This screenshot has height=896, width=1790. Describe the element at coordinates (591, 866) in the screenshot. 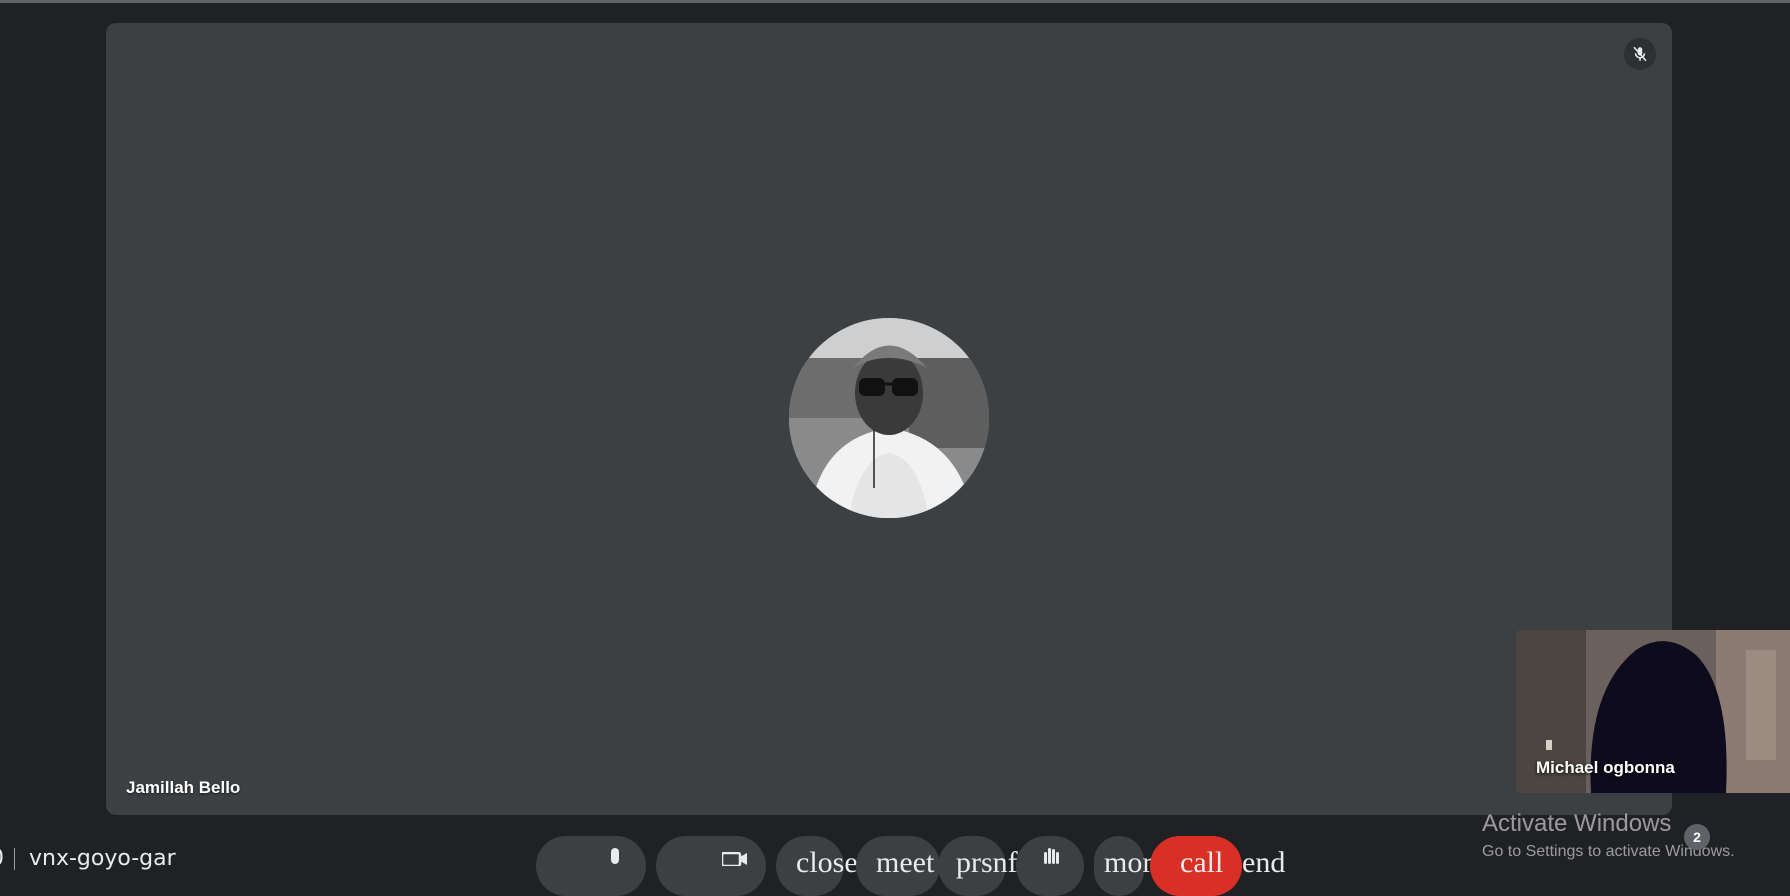

I see `mic-button` at that location.